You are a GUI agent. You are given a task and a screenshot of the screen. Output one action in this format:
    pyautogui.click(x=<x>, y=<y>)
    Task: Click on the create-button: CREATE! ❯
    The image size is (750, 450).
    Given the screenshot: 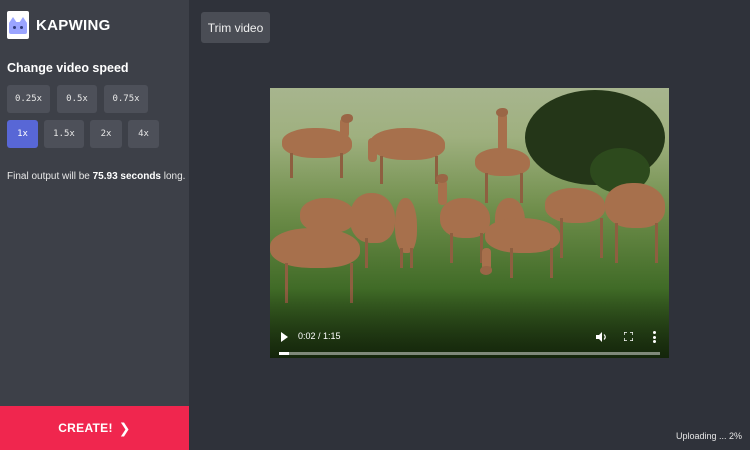 What is the action you would take?
    pyautogui.click(x=94, y=428)
    